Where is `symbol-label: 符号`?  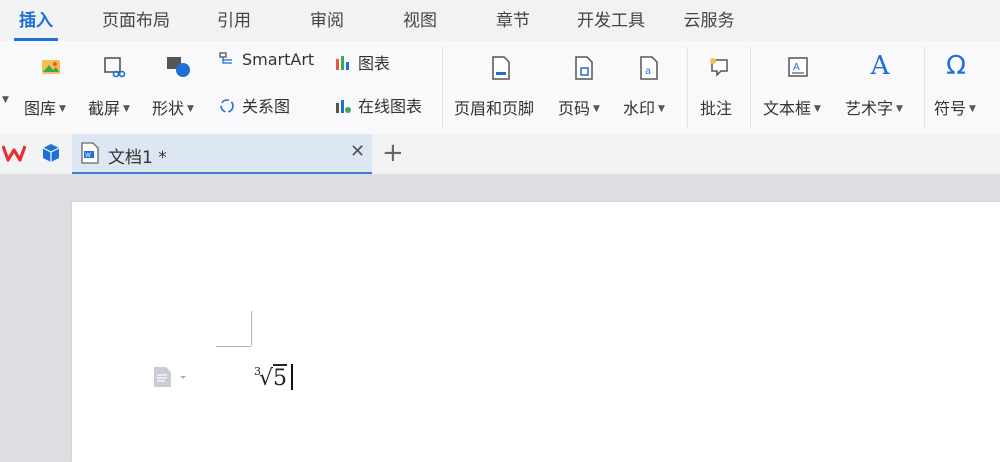
symbol-label: 符号 is located at coordinates (950, 108).